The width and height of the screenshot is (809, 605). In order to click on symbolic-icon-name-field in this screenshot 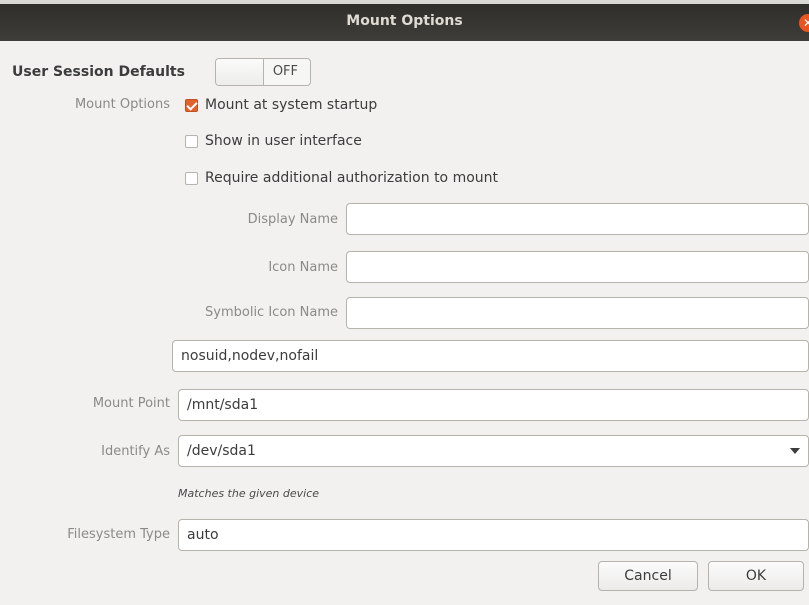, I will do `click(577, 313)`.